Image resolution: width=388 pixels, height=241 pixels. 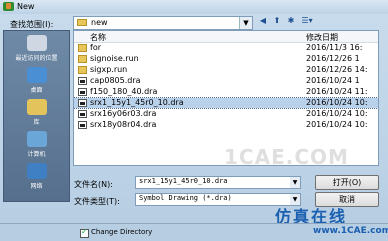 What do you see at coordinates (333, 80) in the screenshot?
I see `file-date: 2016/10/24 1` at bounding box center [333, 80].